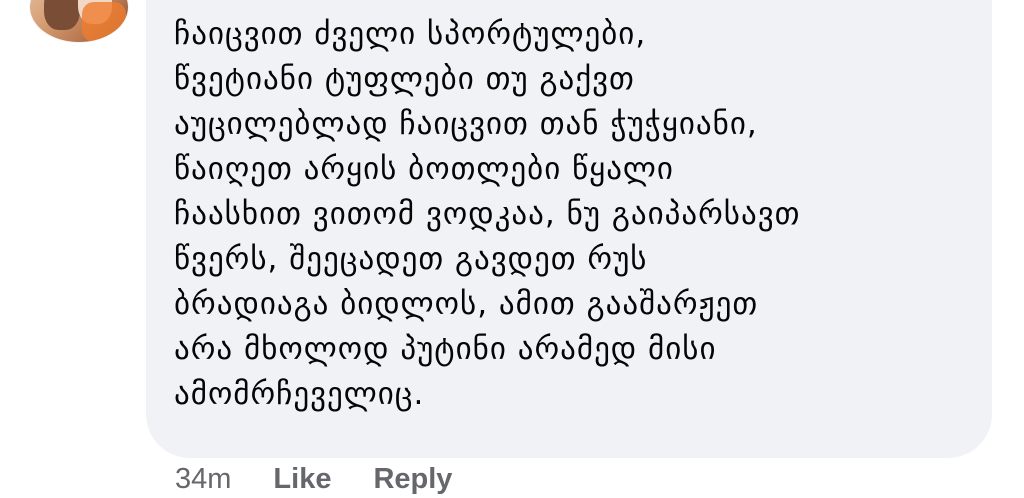 The height and width of the screenshot is (498, 1024). Describe the element at coordinates (334, 480) in the screenshot. I see `comment-actions: 34m Like Reply` at that location.